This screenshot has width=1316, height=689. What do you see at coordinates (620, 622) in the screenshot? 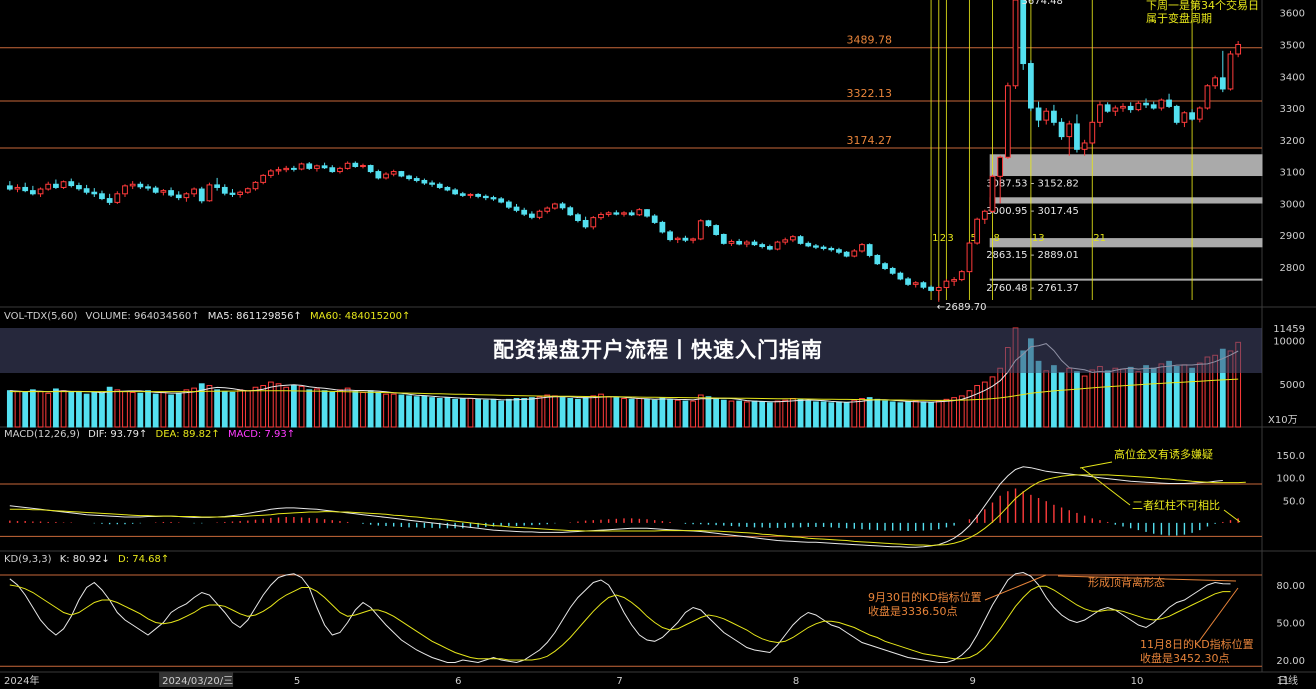
I see `kd-d-line` at bounding box center [620, 622].